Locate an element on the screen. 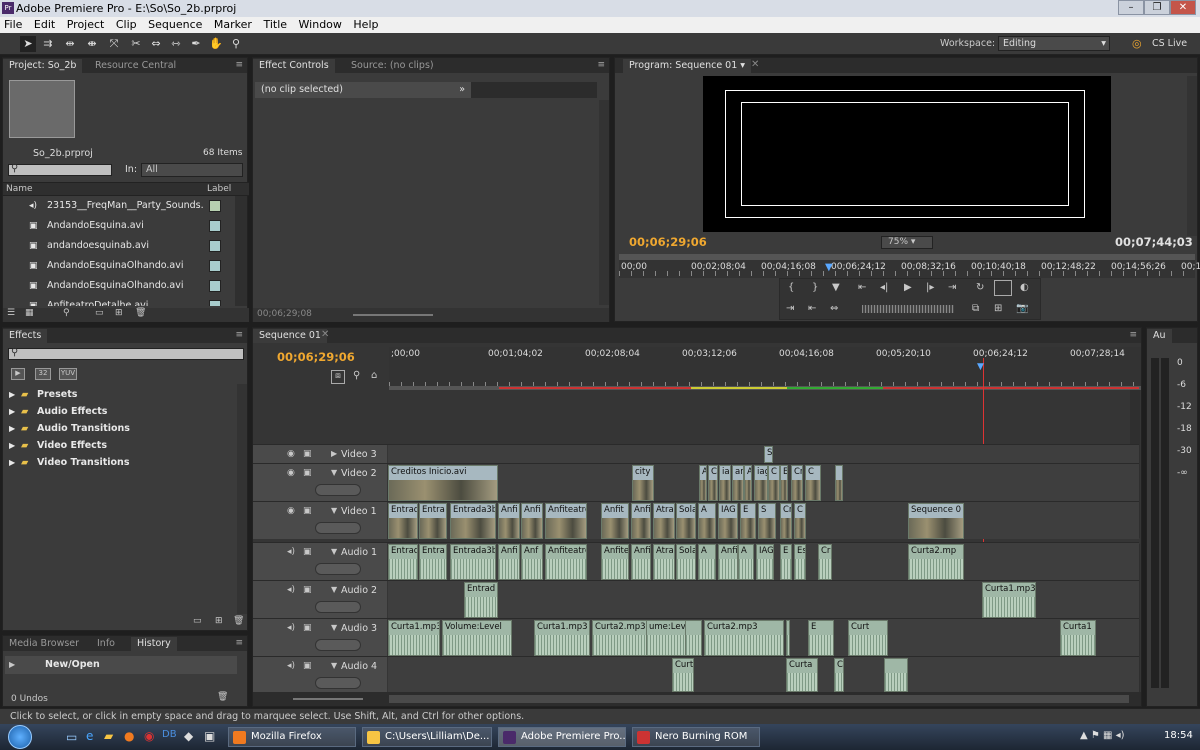  menu-title: Title is located at coordinates (275, 24).